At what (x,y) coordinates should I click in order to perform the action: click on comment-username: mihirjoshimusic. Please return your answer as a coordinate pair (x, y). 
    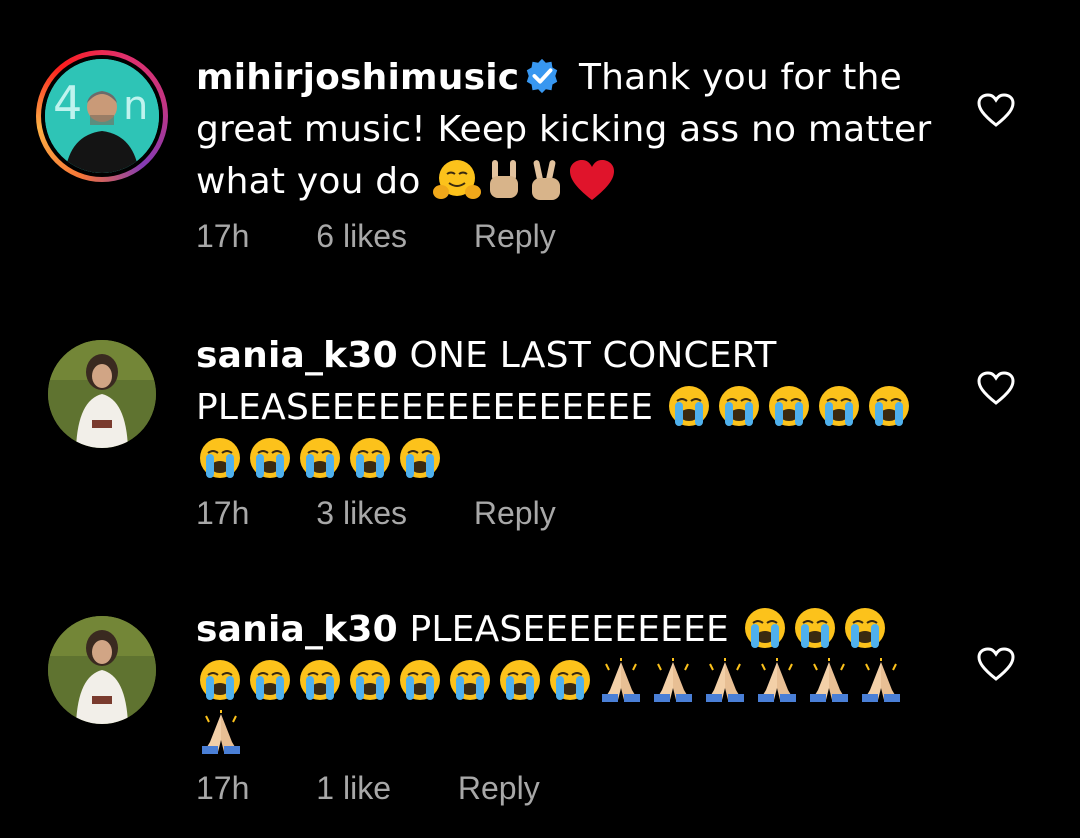
    Looking at the image, I should click on (357, 77).